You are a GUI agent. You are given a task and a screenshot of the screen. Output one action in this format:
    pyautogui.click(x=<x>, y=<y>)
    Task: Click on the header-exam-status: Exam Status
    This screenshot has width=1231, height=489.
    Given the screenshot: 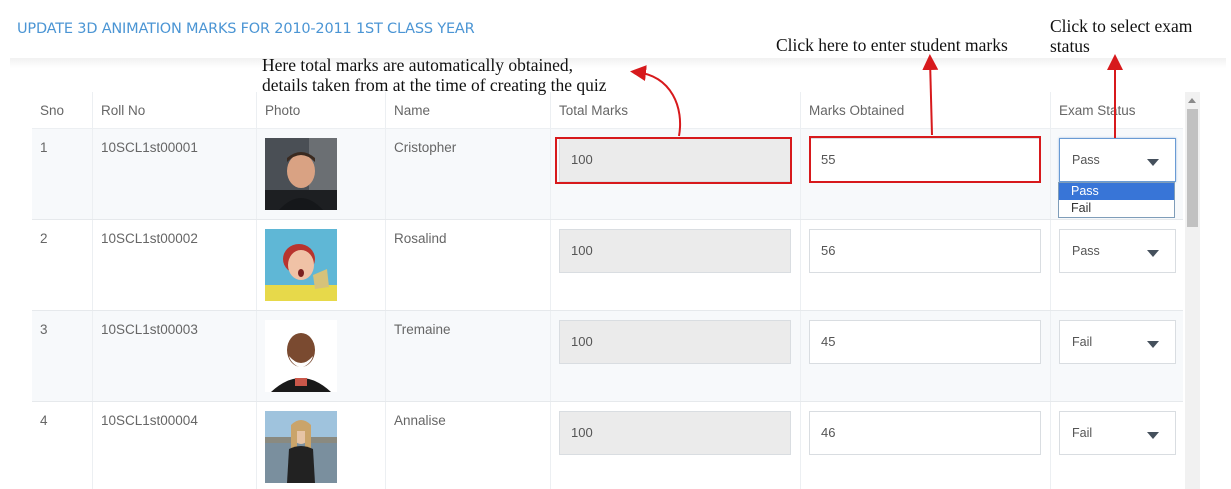 What is the action you would take?
    pyautogui.click(x=1097, y=110)
    